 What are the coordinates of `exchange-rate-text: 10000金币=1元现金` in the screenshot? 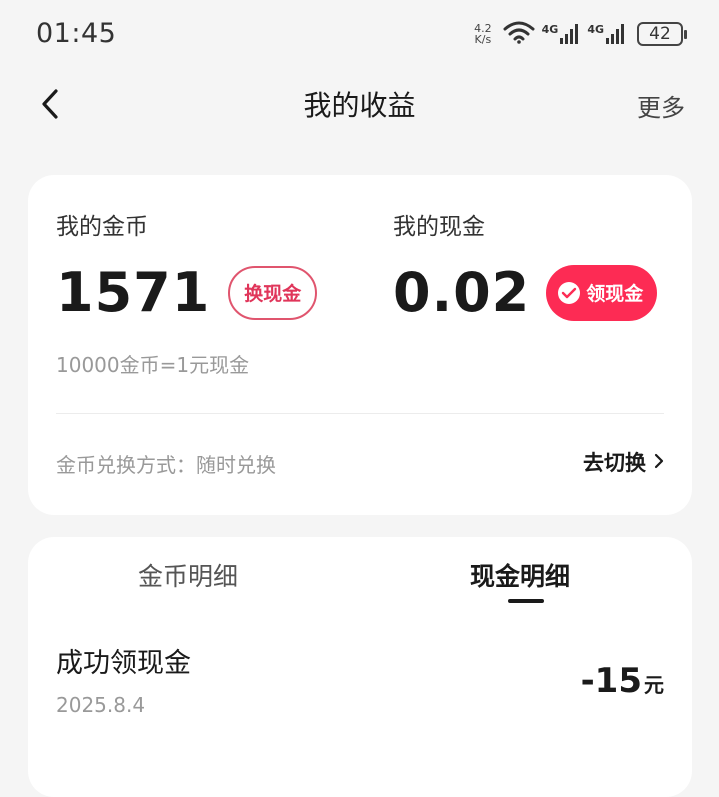 It's located at (153, 365).